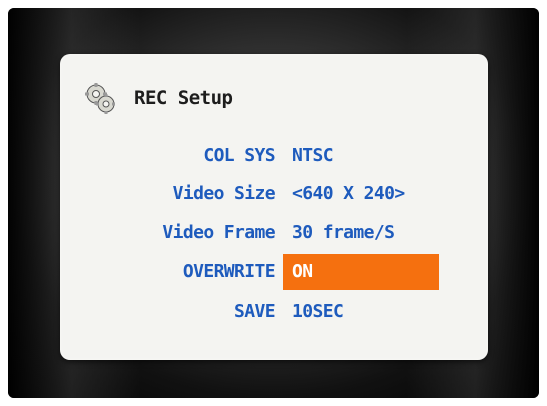 This screenshot has width=547, height=406. I want to click on menu-item-label: Video Size, so click(224, 193).